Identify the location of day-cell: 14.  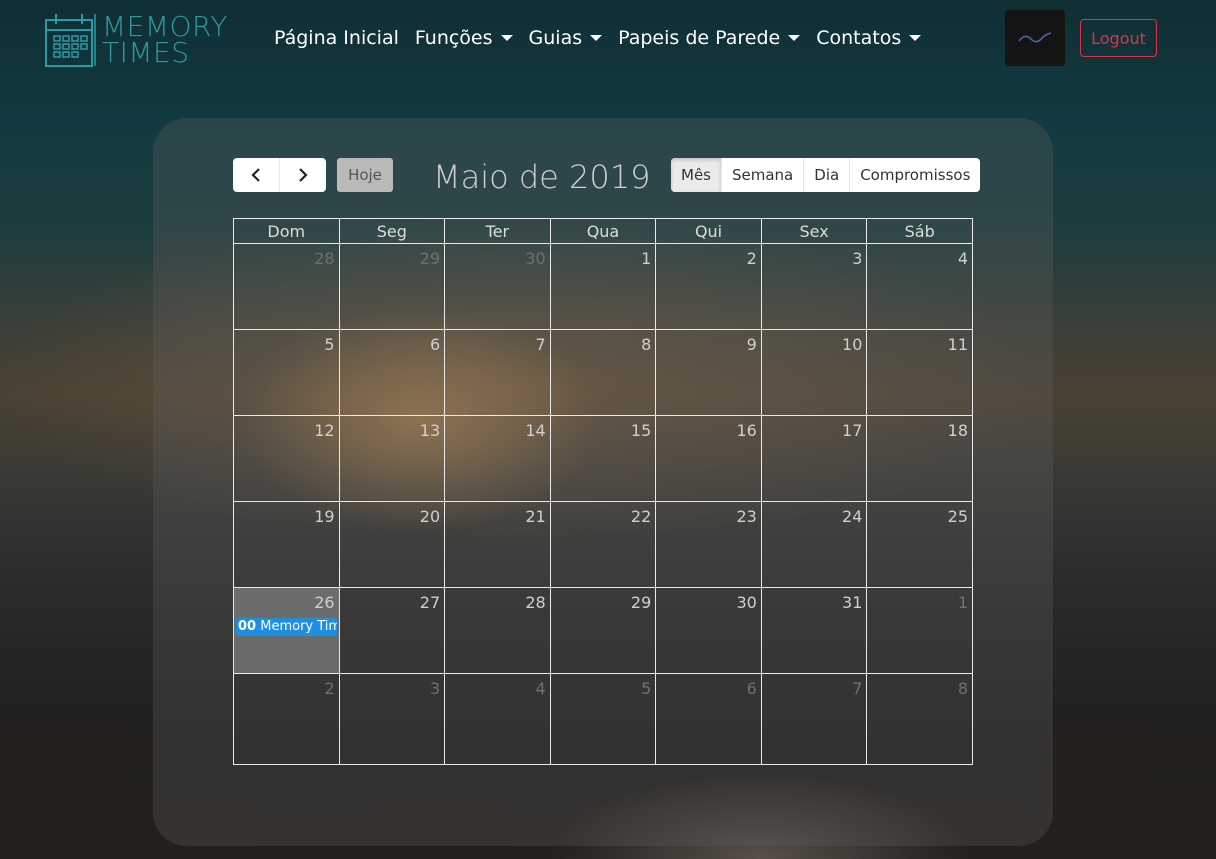
(497, 458).